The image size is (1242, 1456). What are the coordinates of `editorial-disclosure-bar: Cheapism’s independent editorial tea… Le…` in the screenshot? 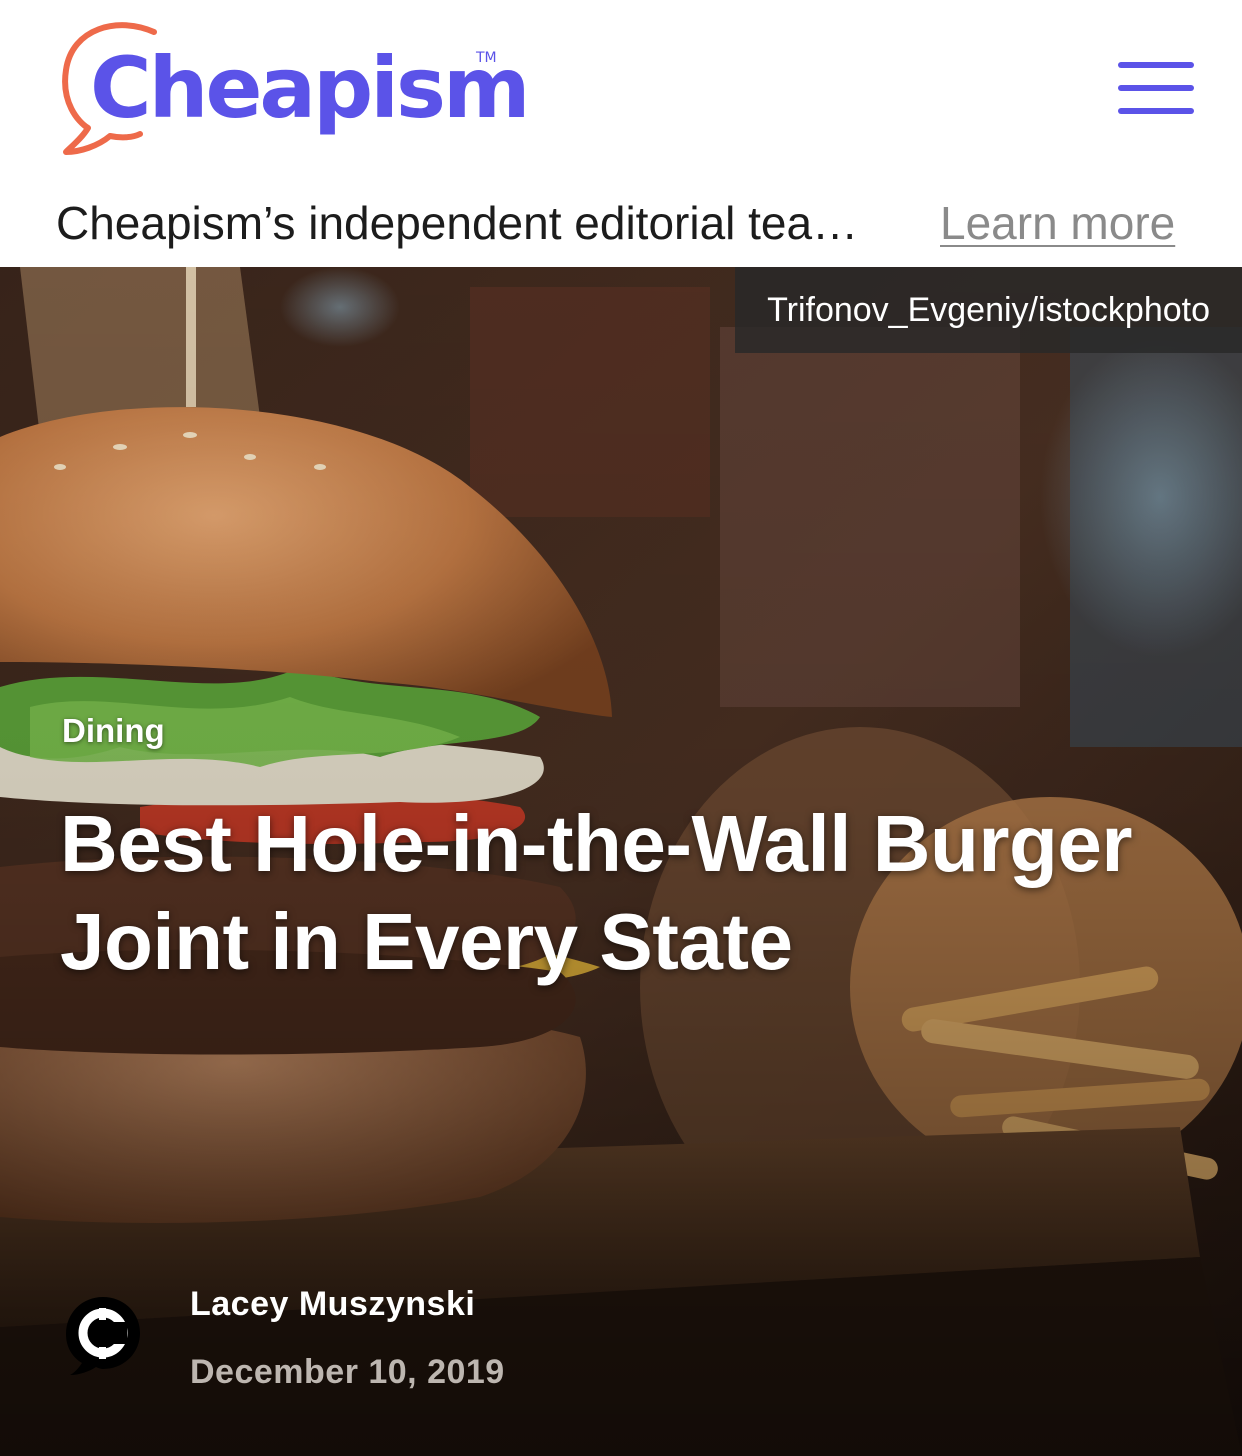 It's located at (621, 222).